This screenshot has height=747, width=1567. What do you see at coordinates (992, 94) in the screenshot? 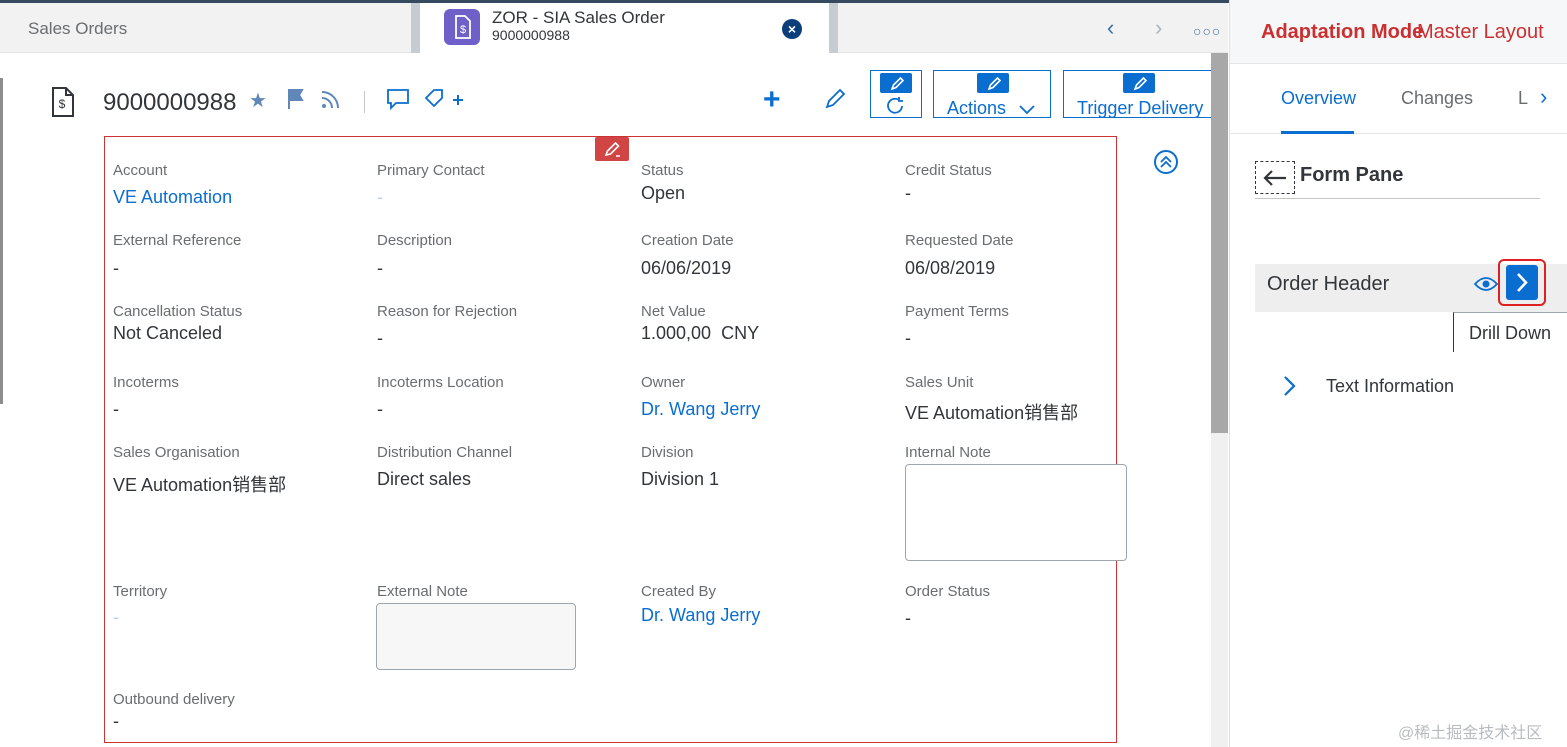
I see `actions-button: Actions` at bounding box center [992, 94].